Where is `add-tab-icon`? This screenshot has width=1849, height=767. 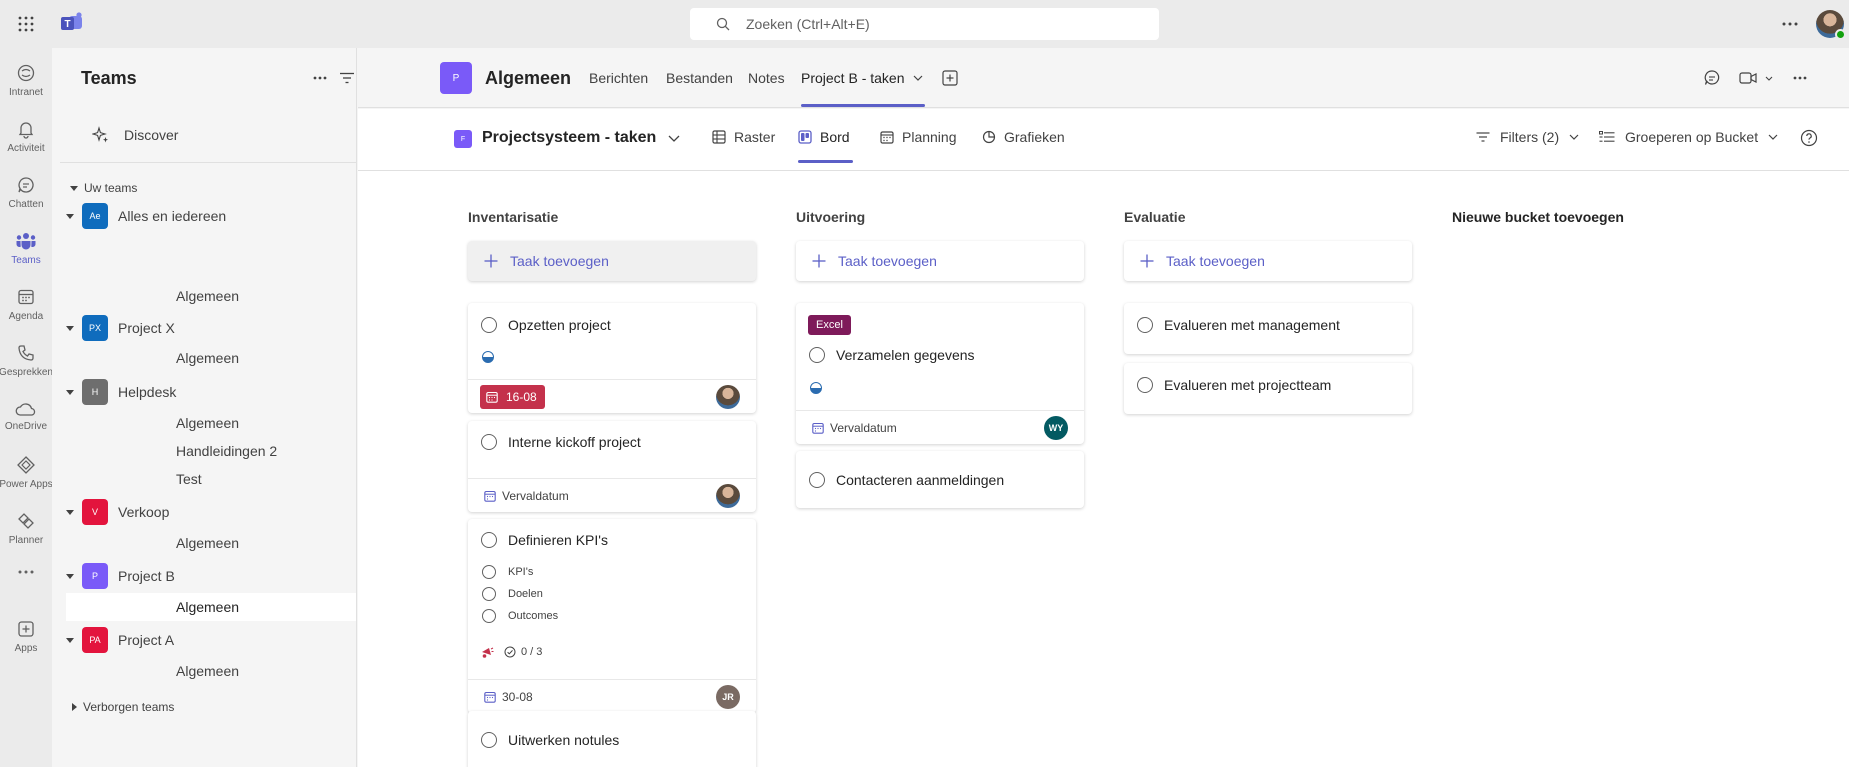
add-tab-icon is located at coordinates (950, 78).